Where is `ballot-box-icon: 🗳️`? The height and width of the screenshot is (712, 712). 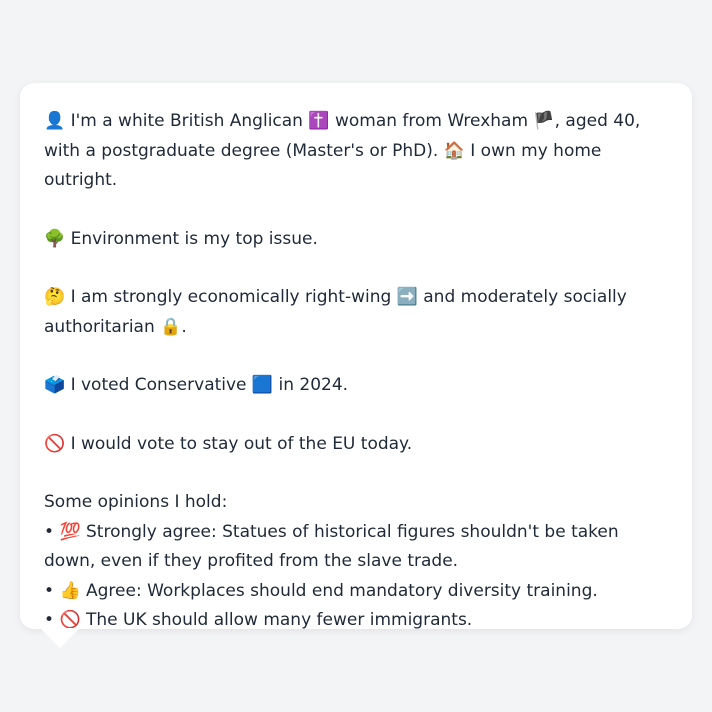
ballot-box-icon: 🗳️ is located at coordinates (55, 385).